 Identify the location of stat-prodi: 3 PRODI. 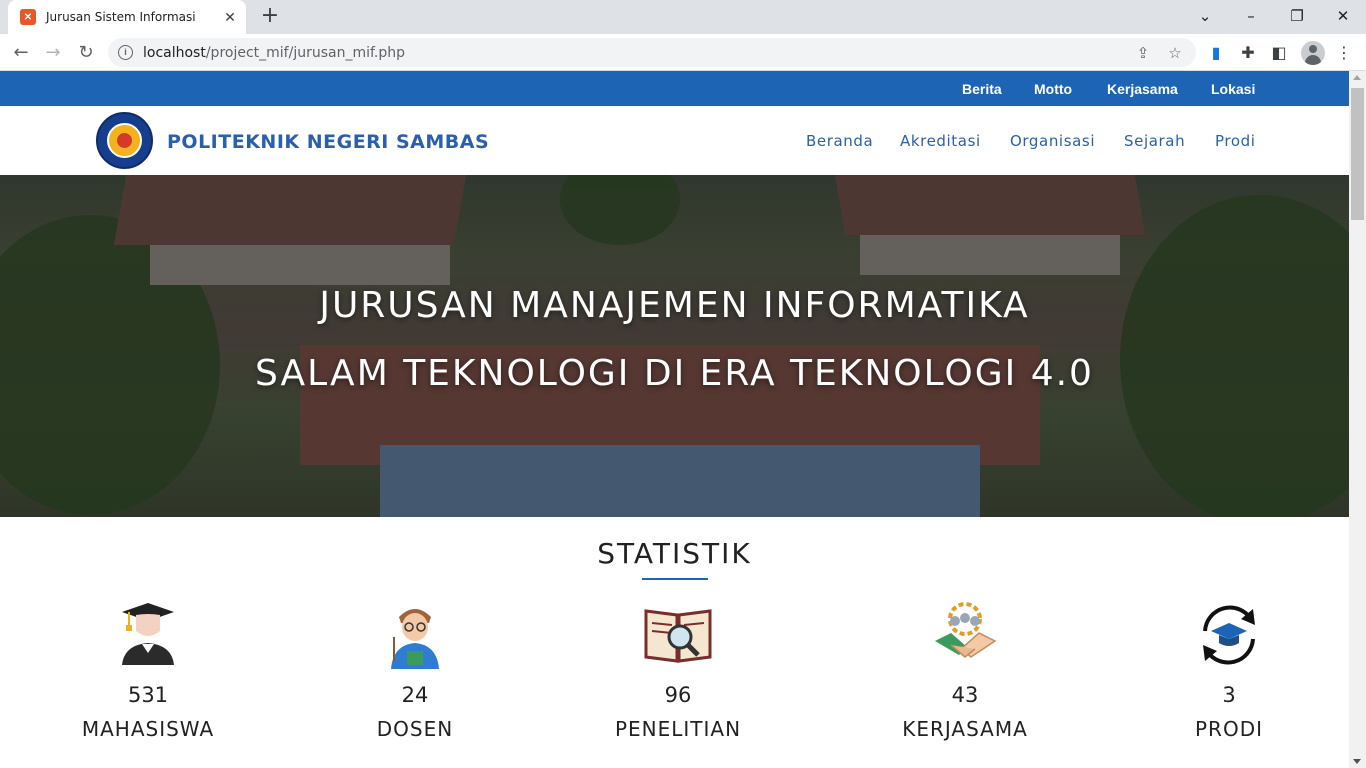
(1229, 671).